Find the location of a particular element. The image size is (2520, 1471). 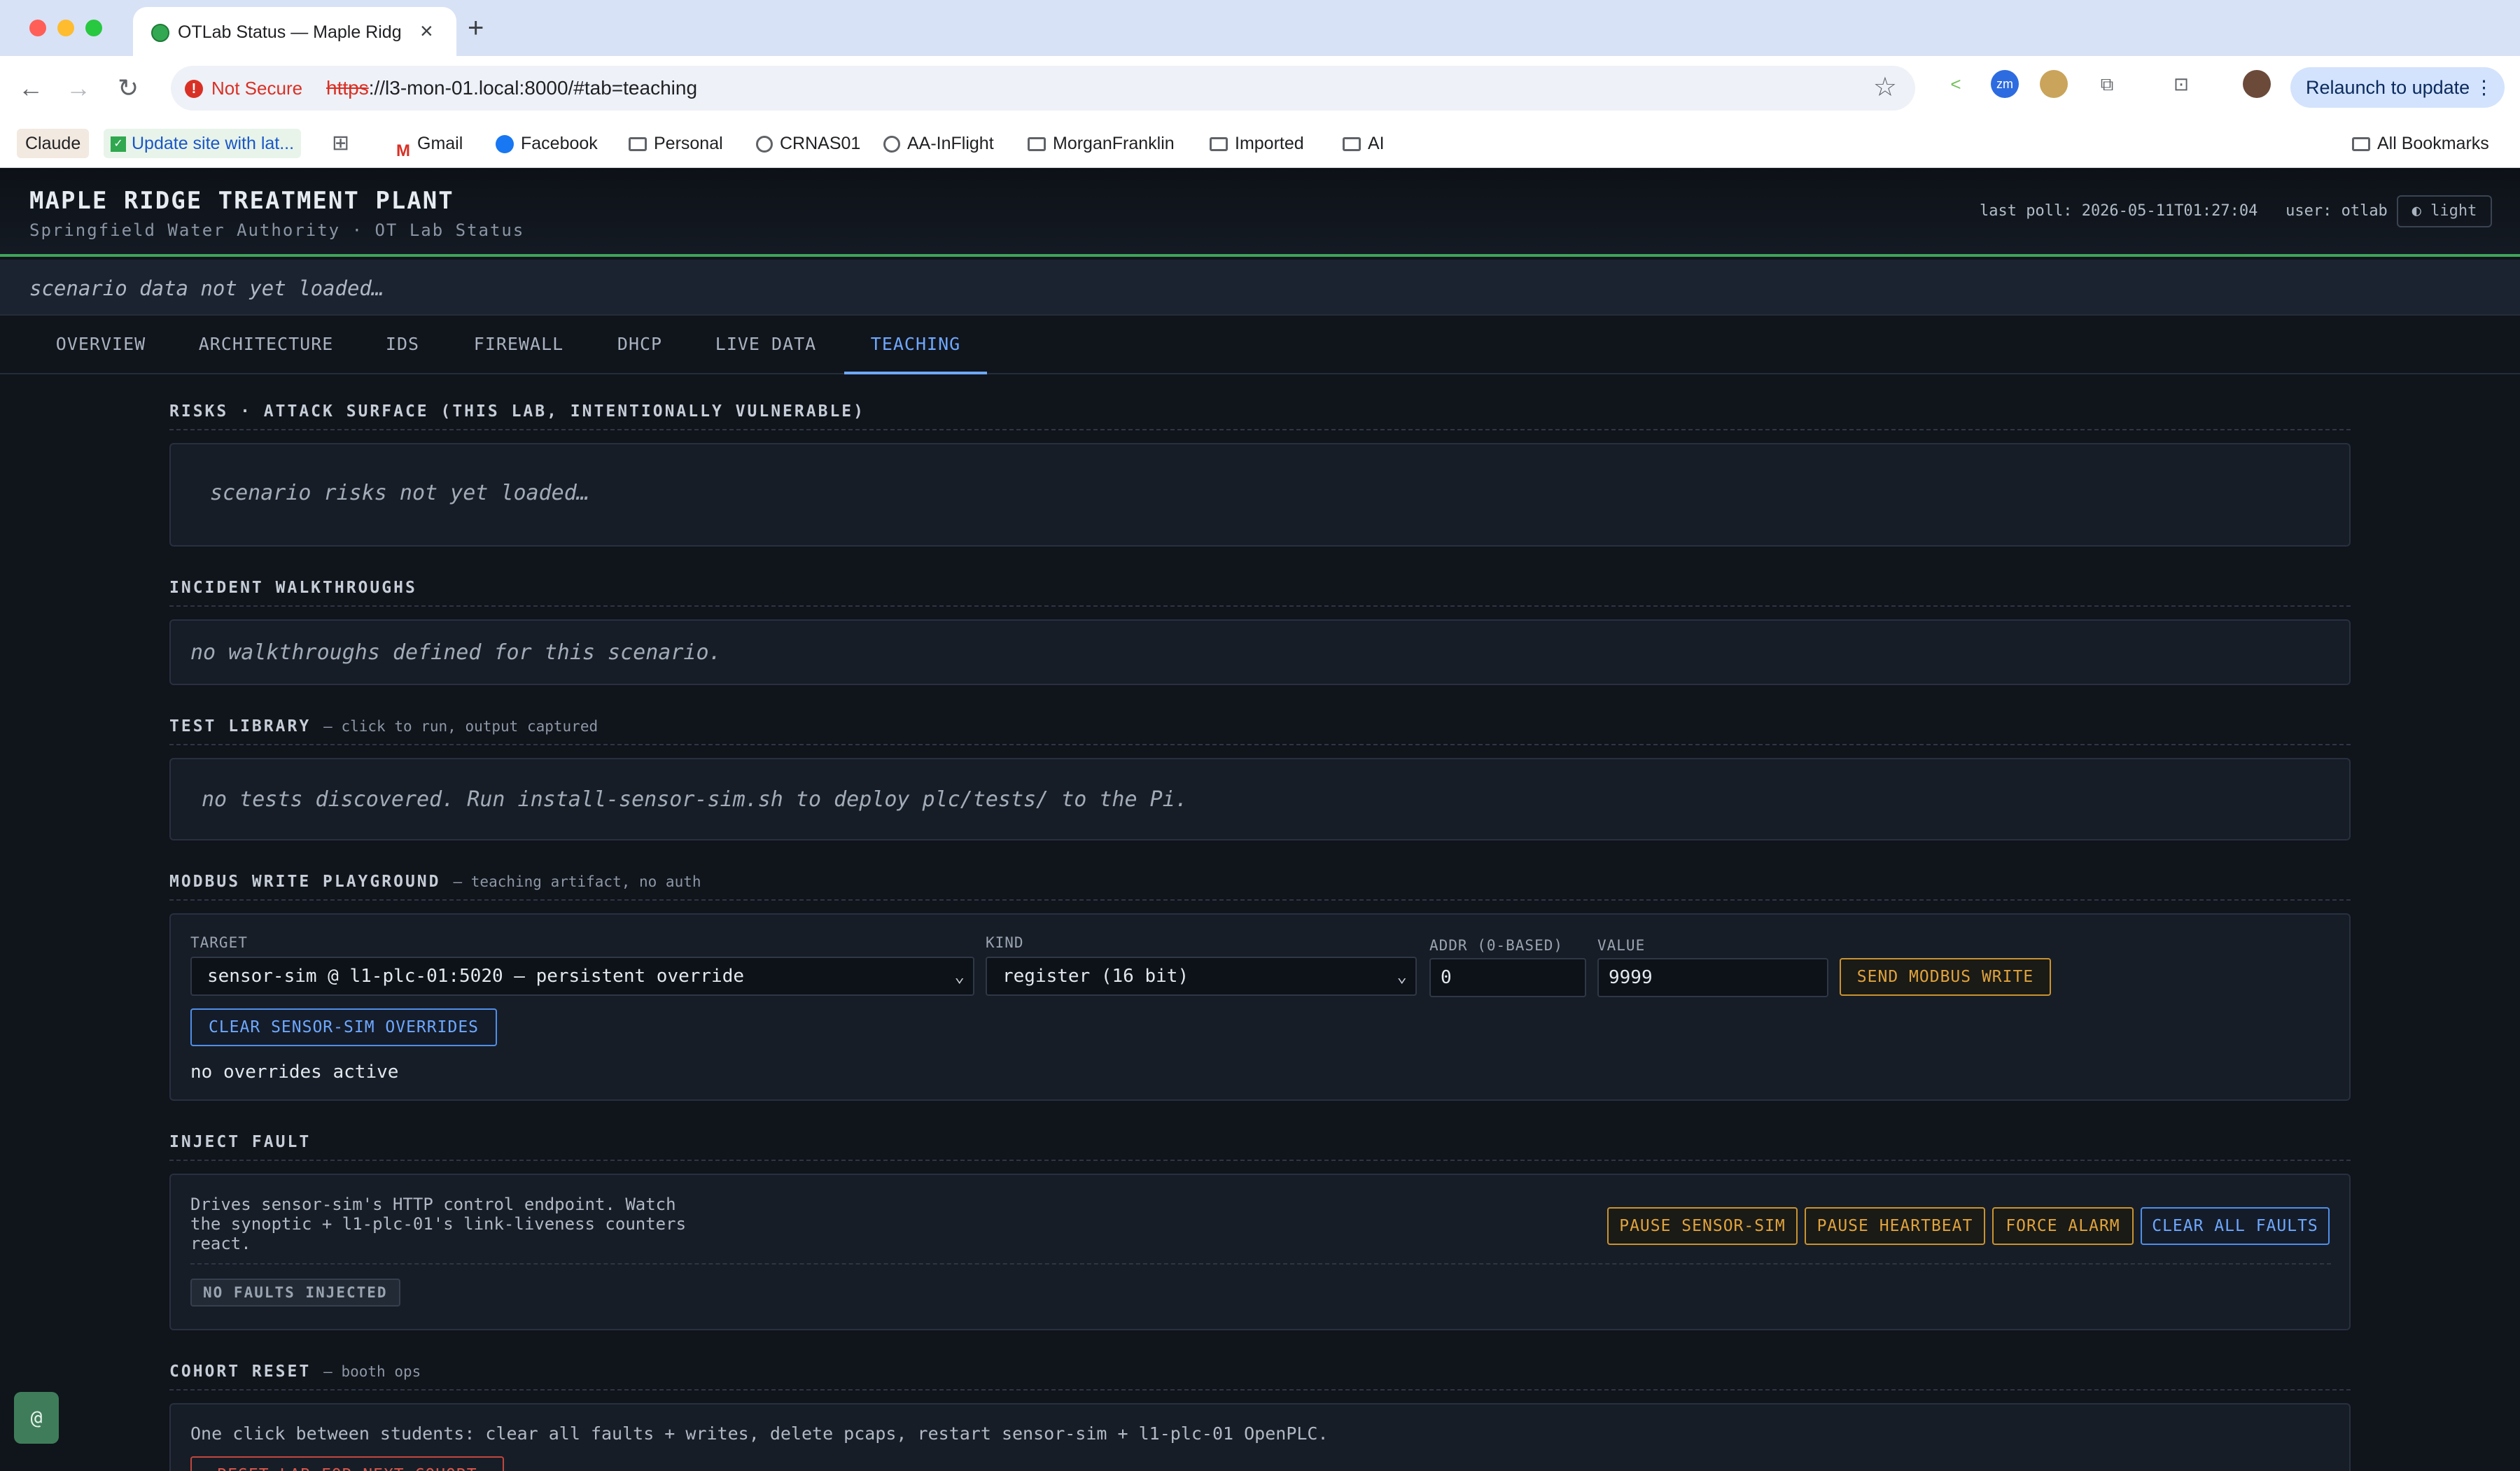

addr-input: 0 is located at coordinates (1507, 977).